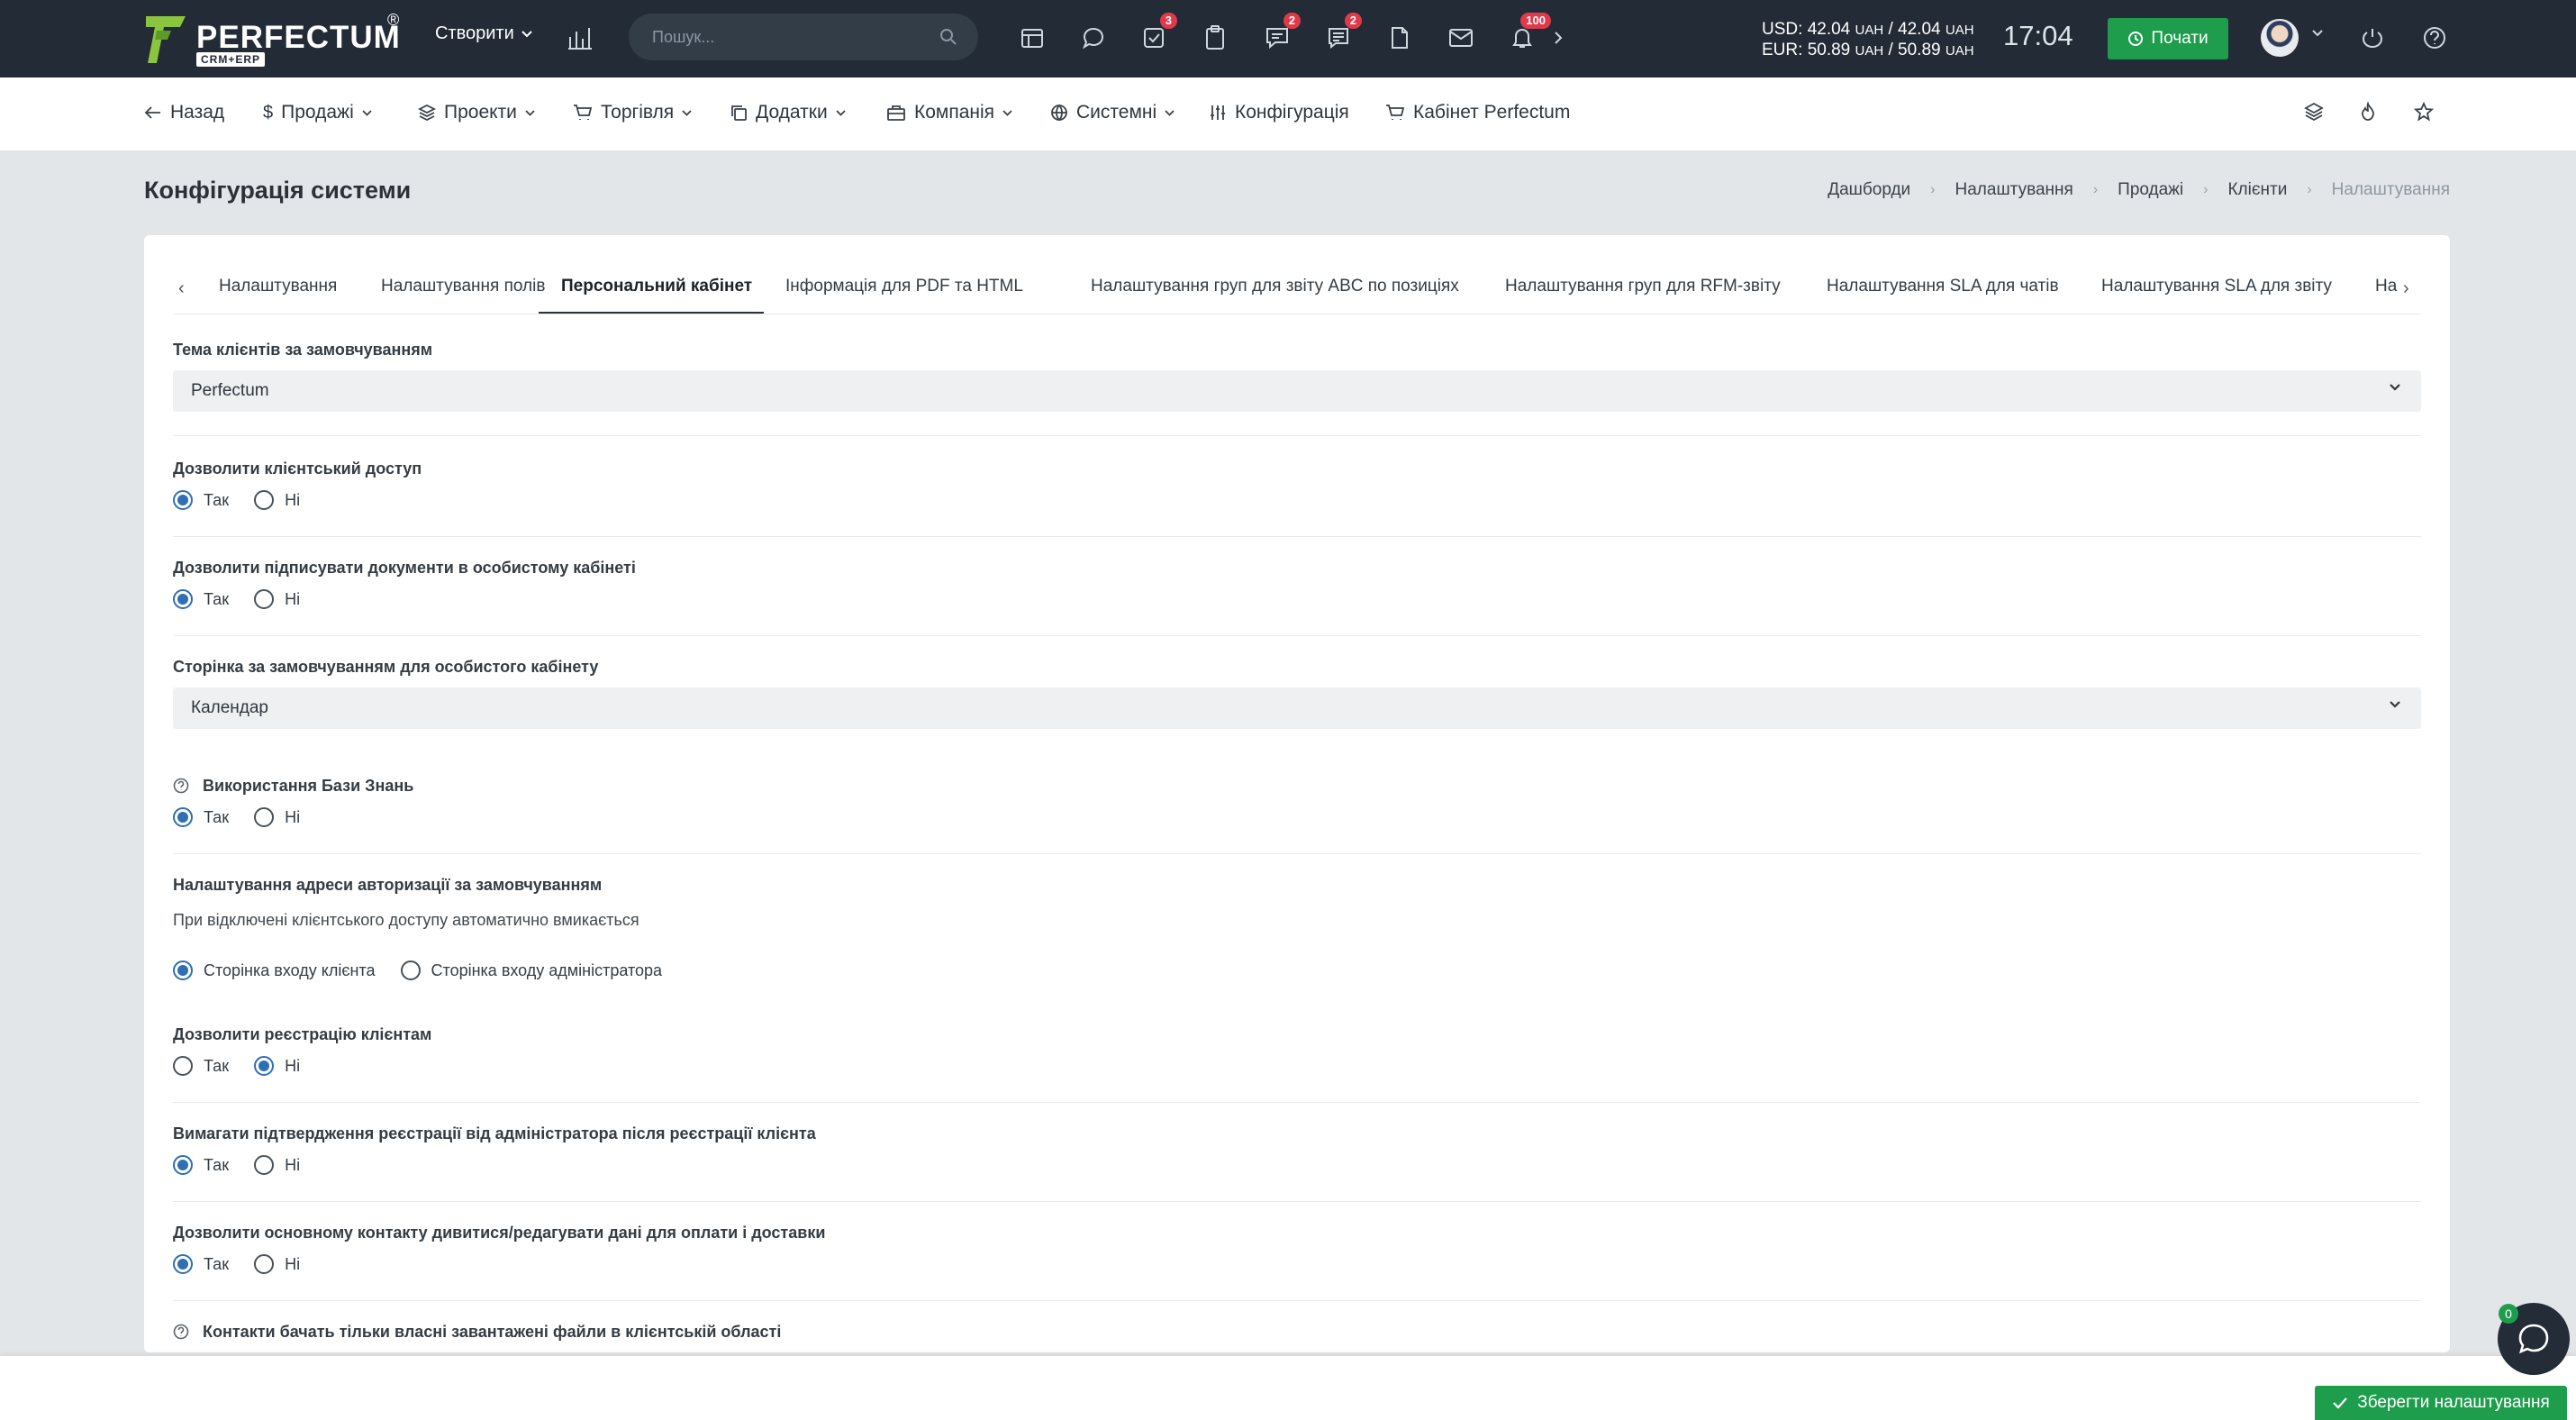 The image size is (2576, 1420). Describe the element at coordinates (264, 1066) in the screenshot. I see `registration-no-radio` at that location.